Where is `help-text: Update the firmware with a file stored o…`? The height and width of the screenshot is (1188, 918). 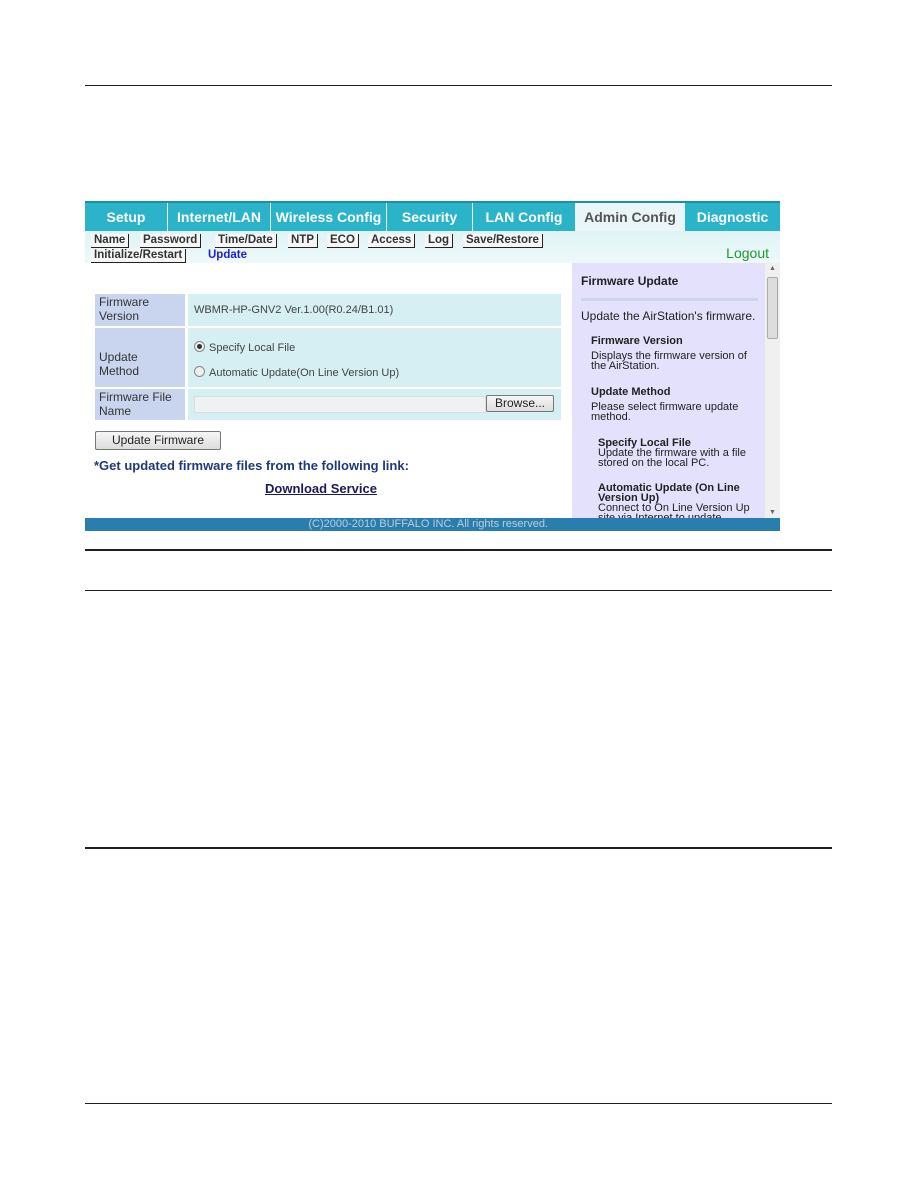
help-text: Update the firmware with a file stored o… is located at coordinates (672, 458).